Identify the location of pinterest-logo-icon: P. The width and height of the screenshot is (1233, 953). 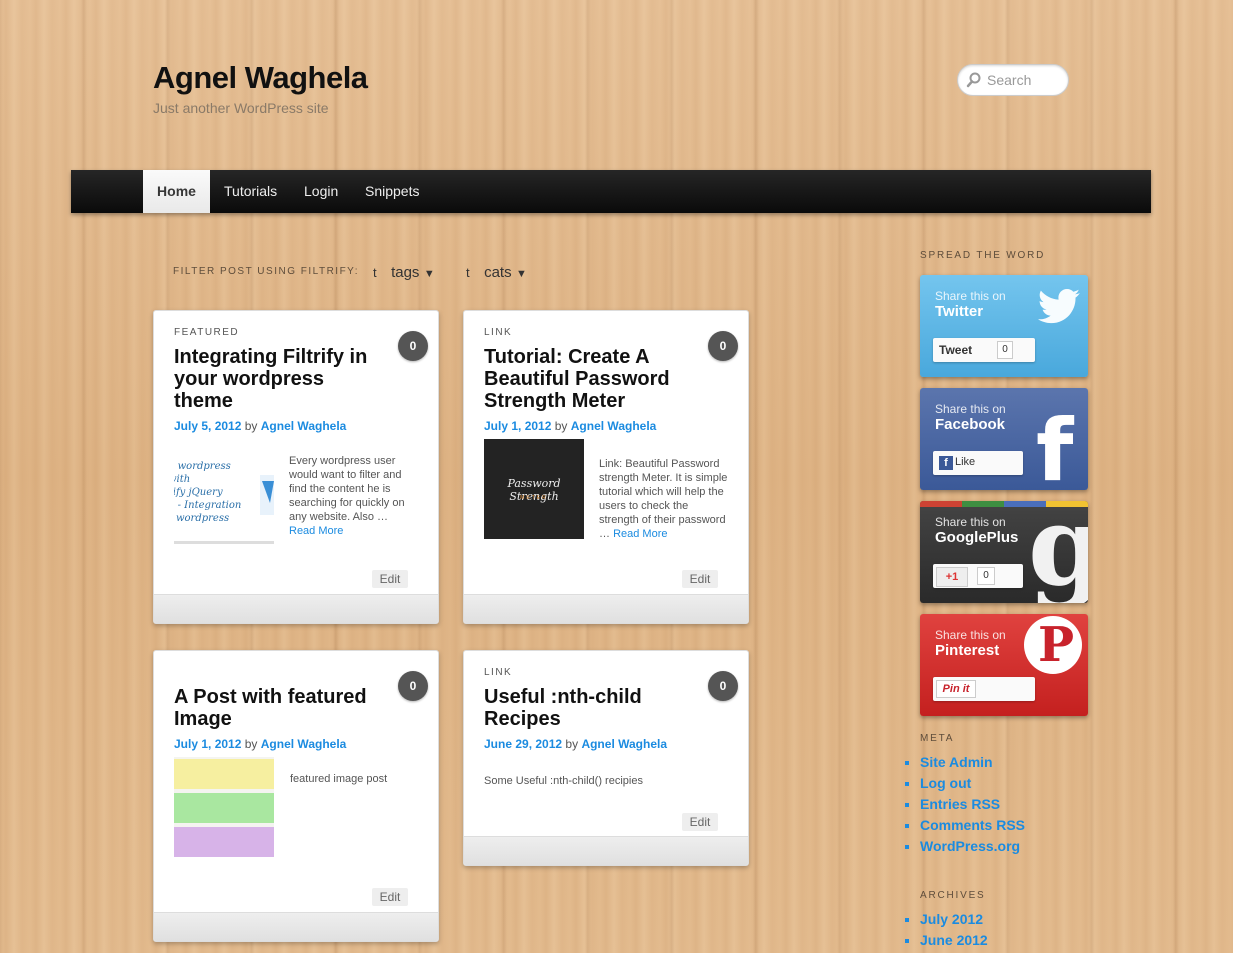
(1053, 645).